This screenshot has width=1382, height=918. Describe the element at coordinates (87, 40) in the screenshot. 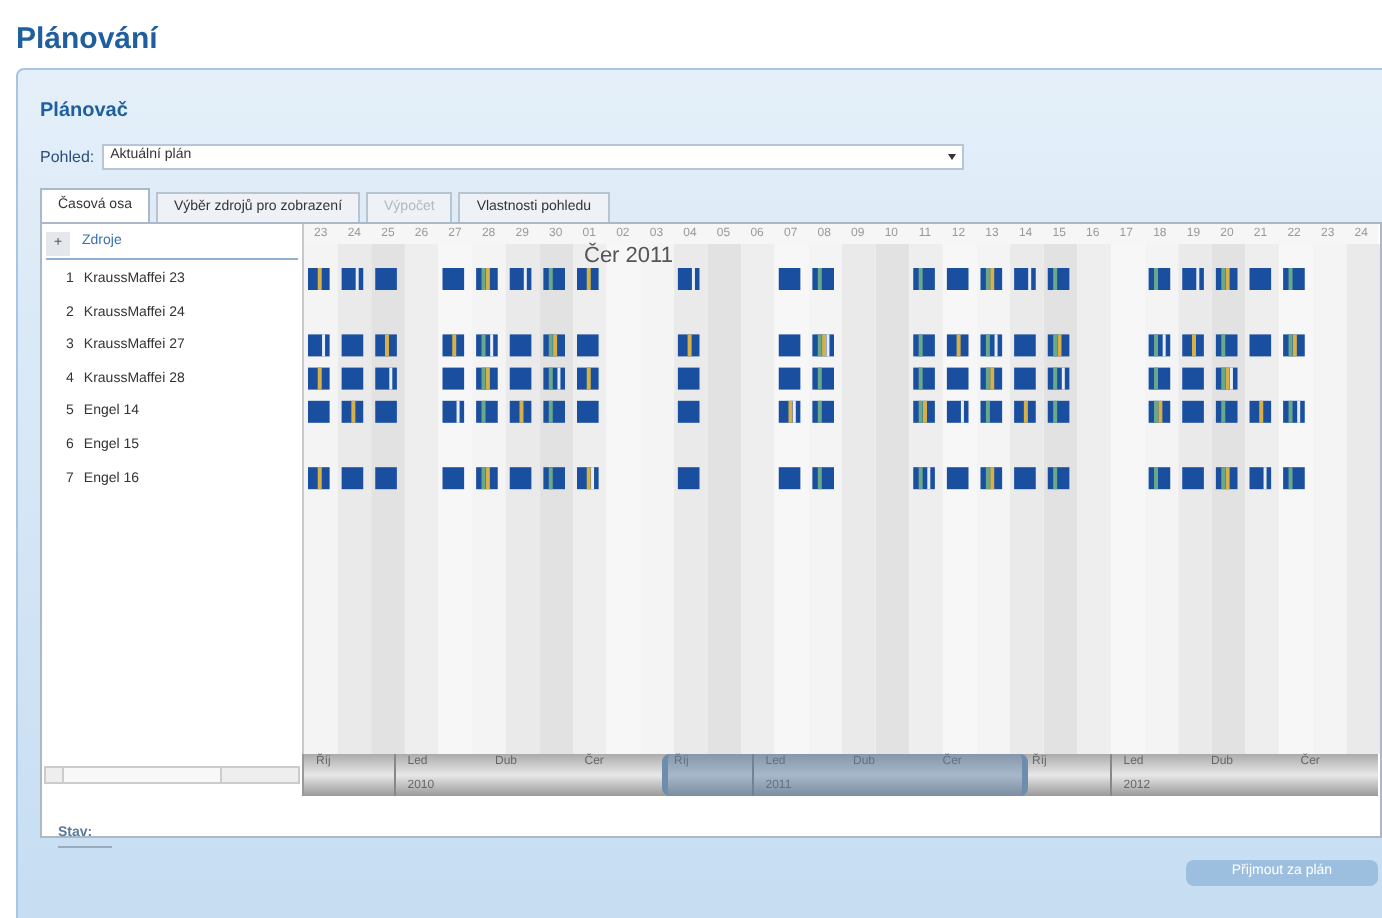

I see `page-title: Plánování` at that location.